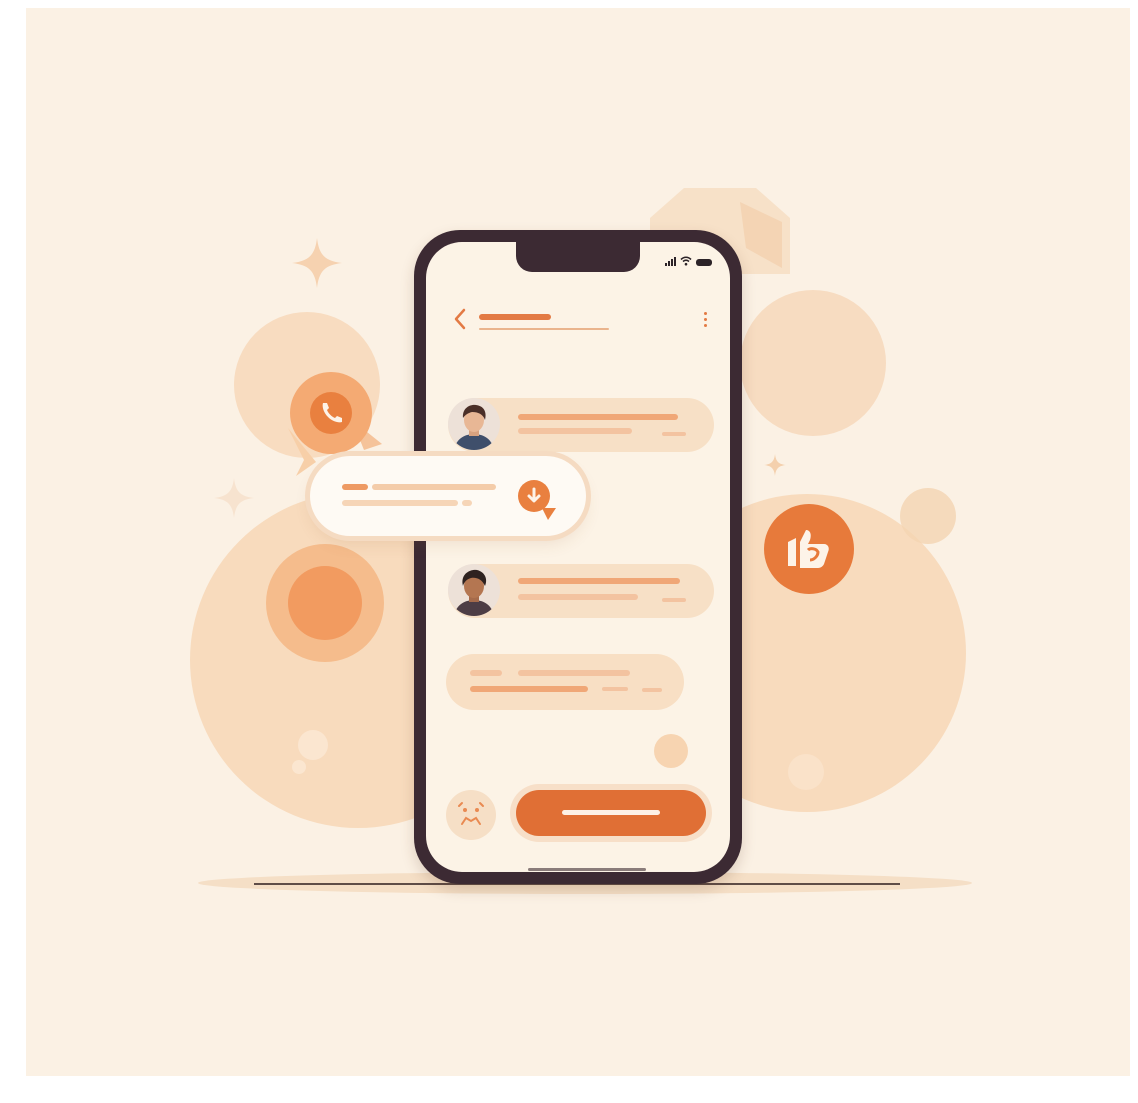 This screenshot has height=1103, width=1138. I want to click on signal-icon, so click(670, 261).